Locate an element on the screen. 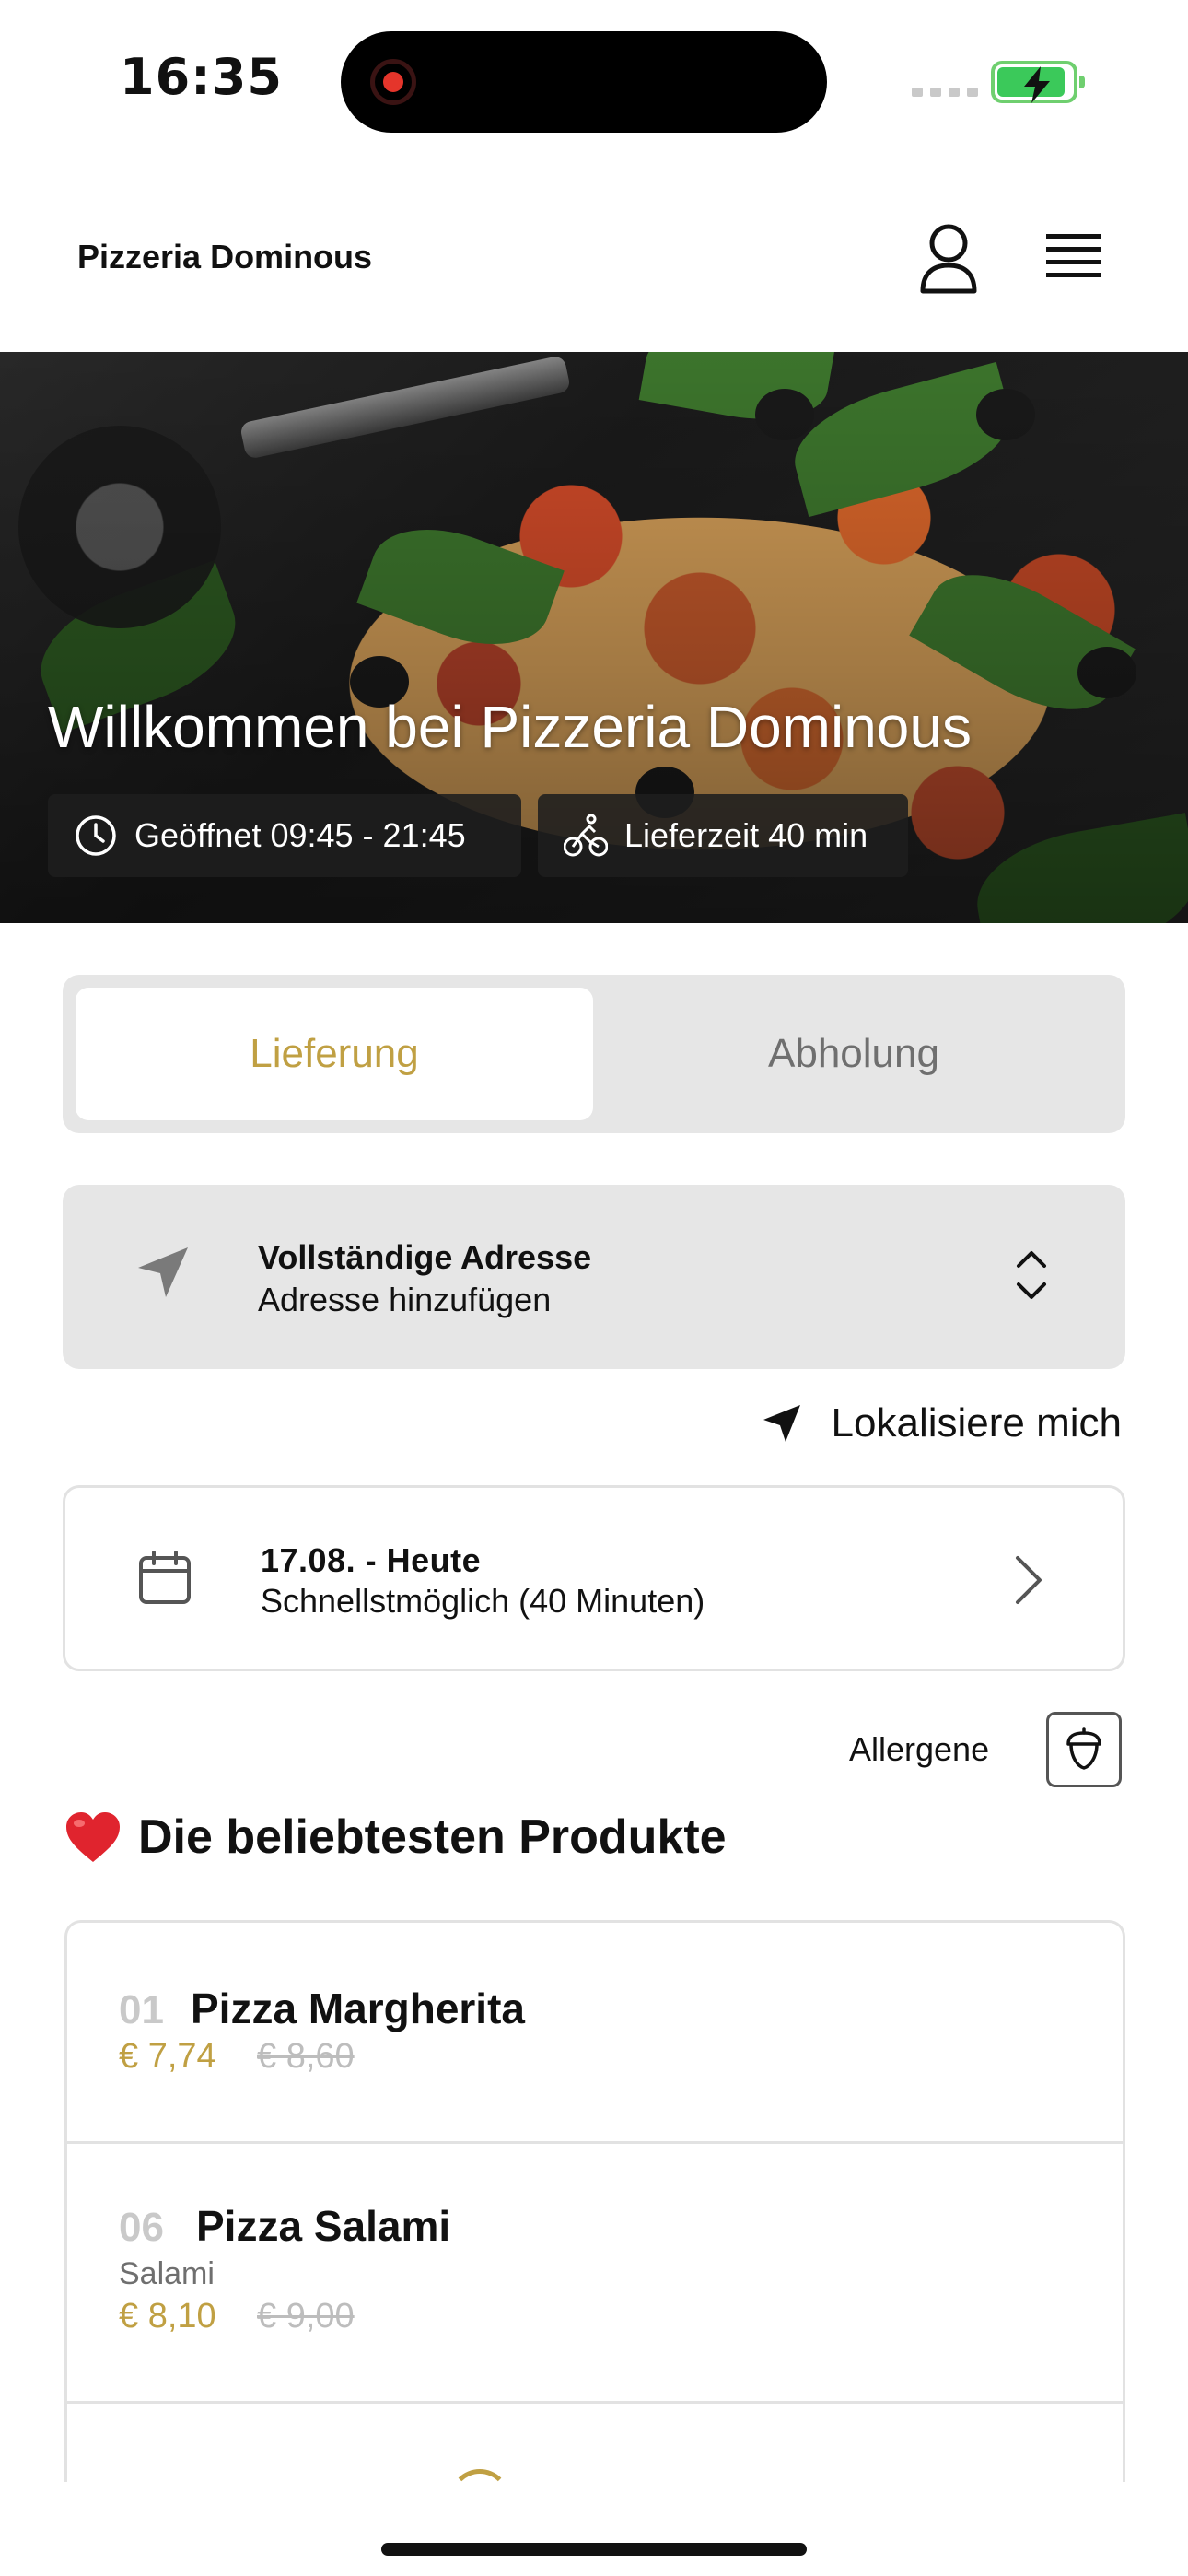  popular-products-title: Die beliebtesten Produkte is located at coordinates (432, 1837).